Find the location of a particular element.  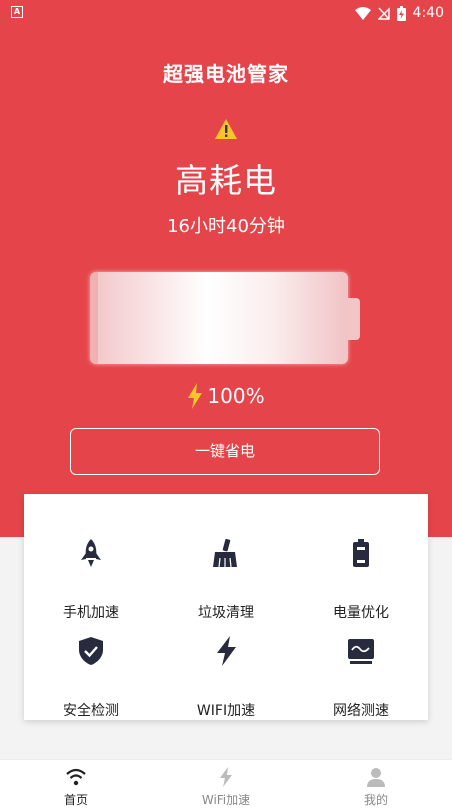

nav-label: 我的 is located at coordinates (375, 800).